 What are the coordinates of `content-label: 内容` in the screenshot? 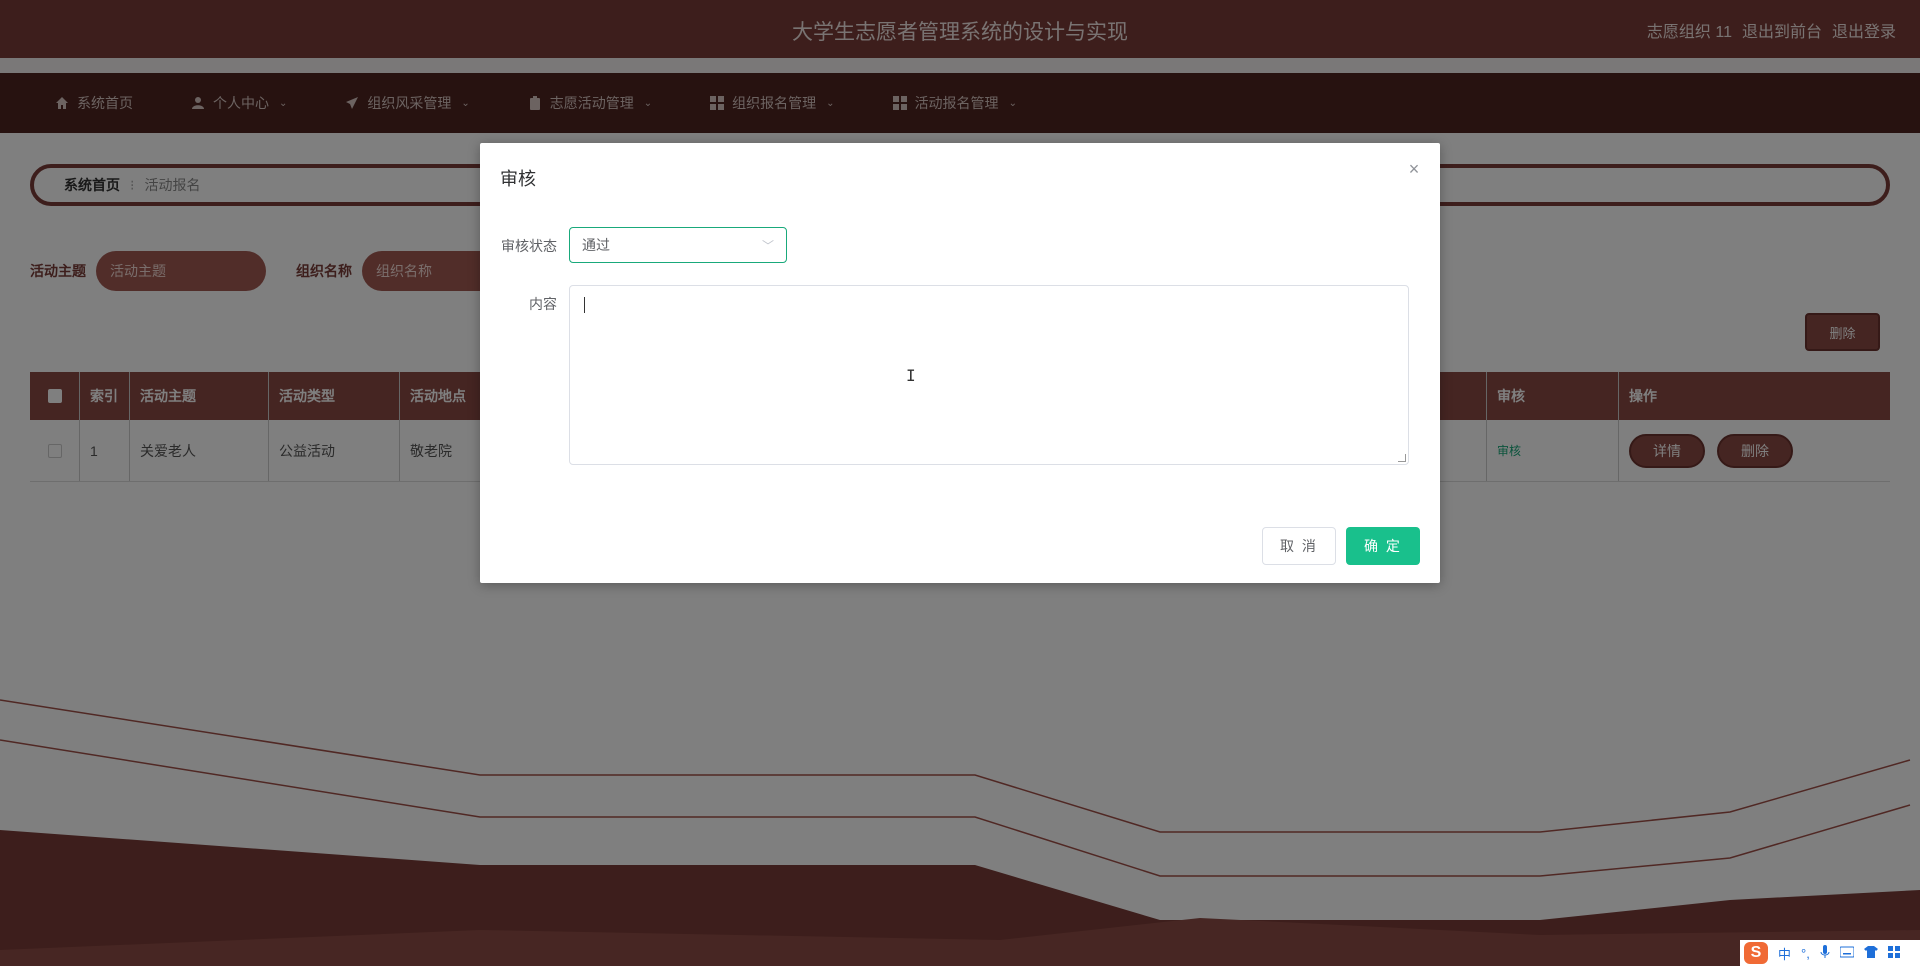 It's located at (543, 304).